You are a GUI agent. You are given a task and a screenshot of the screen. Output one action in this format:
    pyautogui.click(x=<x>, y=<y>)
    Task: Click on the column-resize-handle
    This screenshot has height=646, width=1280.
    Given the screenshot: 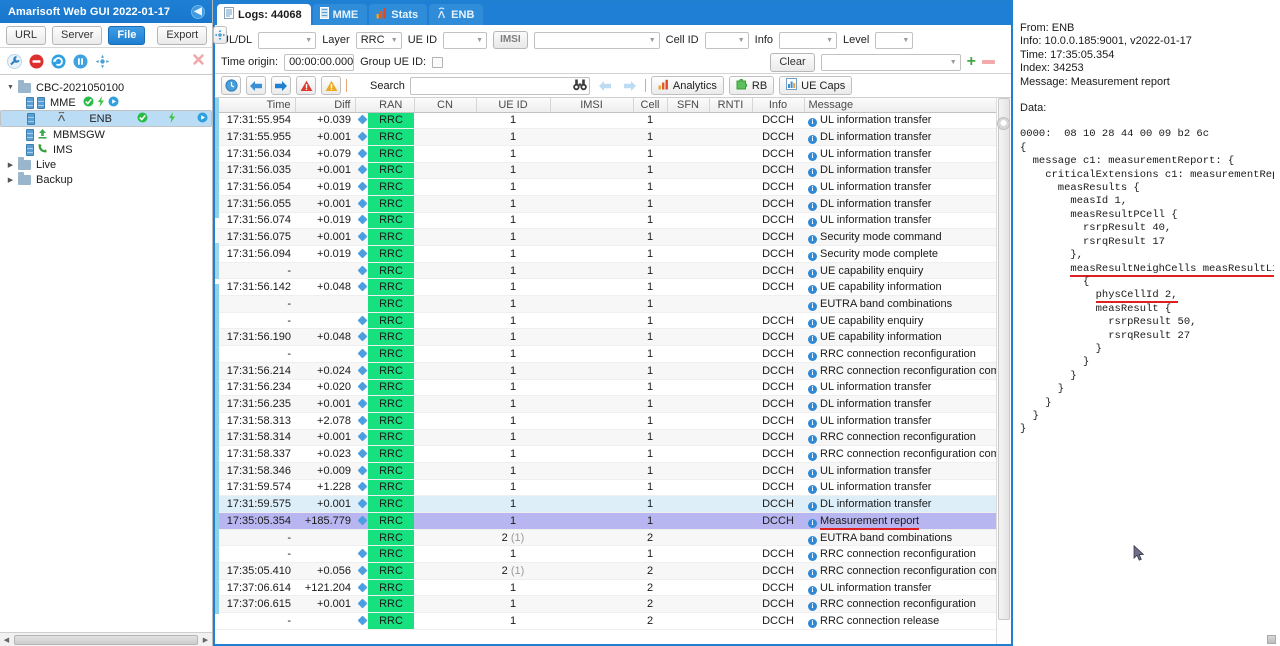 What is the action you would take?
    pyautogui.click(x=1003, y=123)
    